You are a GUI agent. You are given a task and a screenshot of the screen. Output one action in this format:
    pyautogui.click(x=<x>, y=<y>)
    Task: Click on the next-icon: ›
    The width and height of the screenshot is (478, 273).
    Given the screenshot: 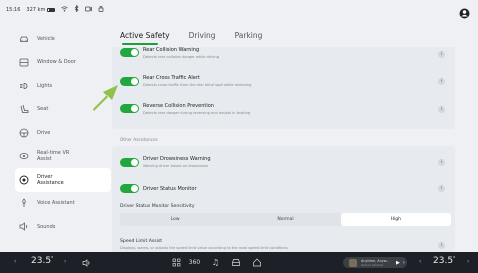 What is the action you would take?
    pyautogui.click(x=404, y=263)
    